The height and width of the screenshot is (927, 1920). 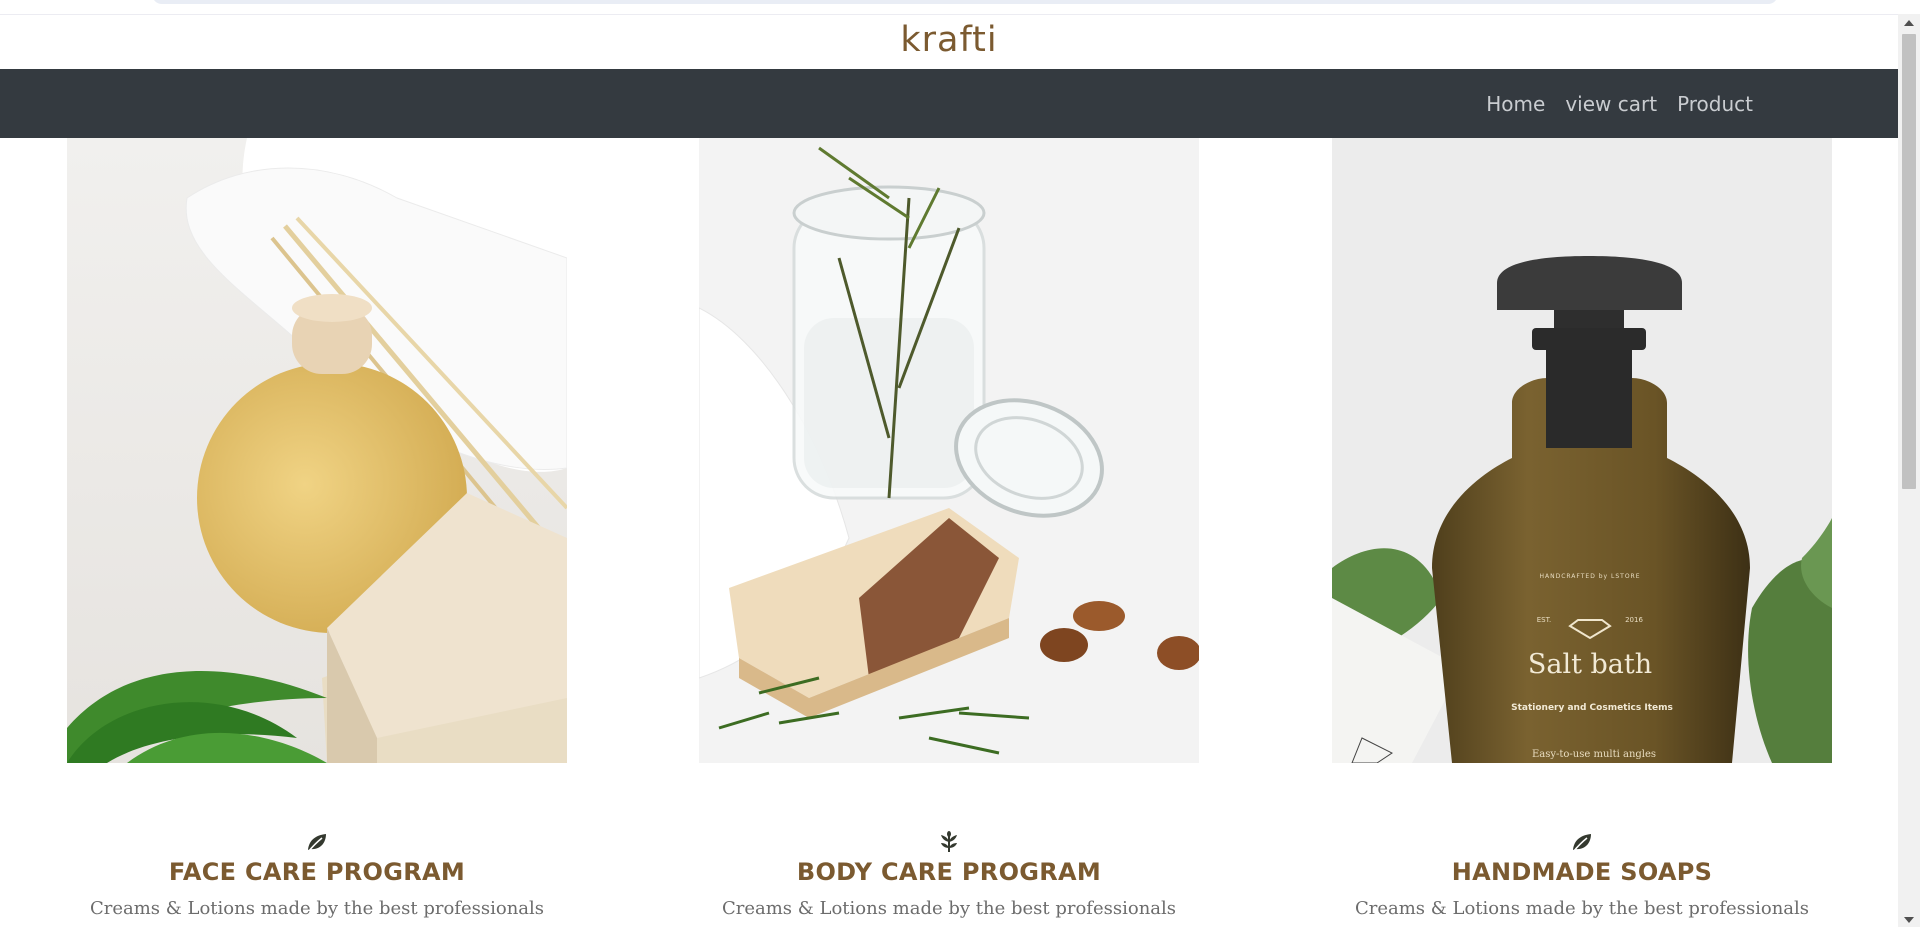 What do you see at coordinates (1515, 104) in the screenshot?
I see `nav-link-home: Home` at bounding box center [1515, 104].